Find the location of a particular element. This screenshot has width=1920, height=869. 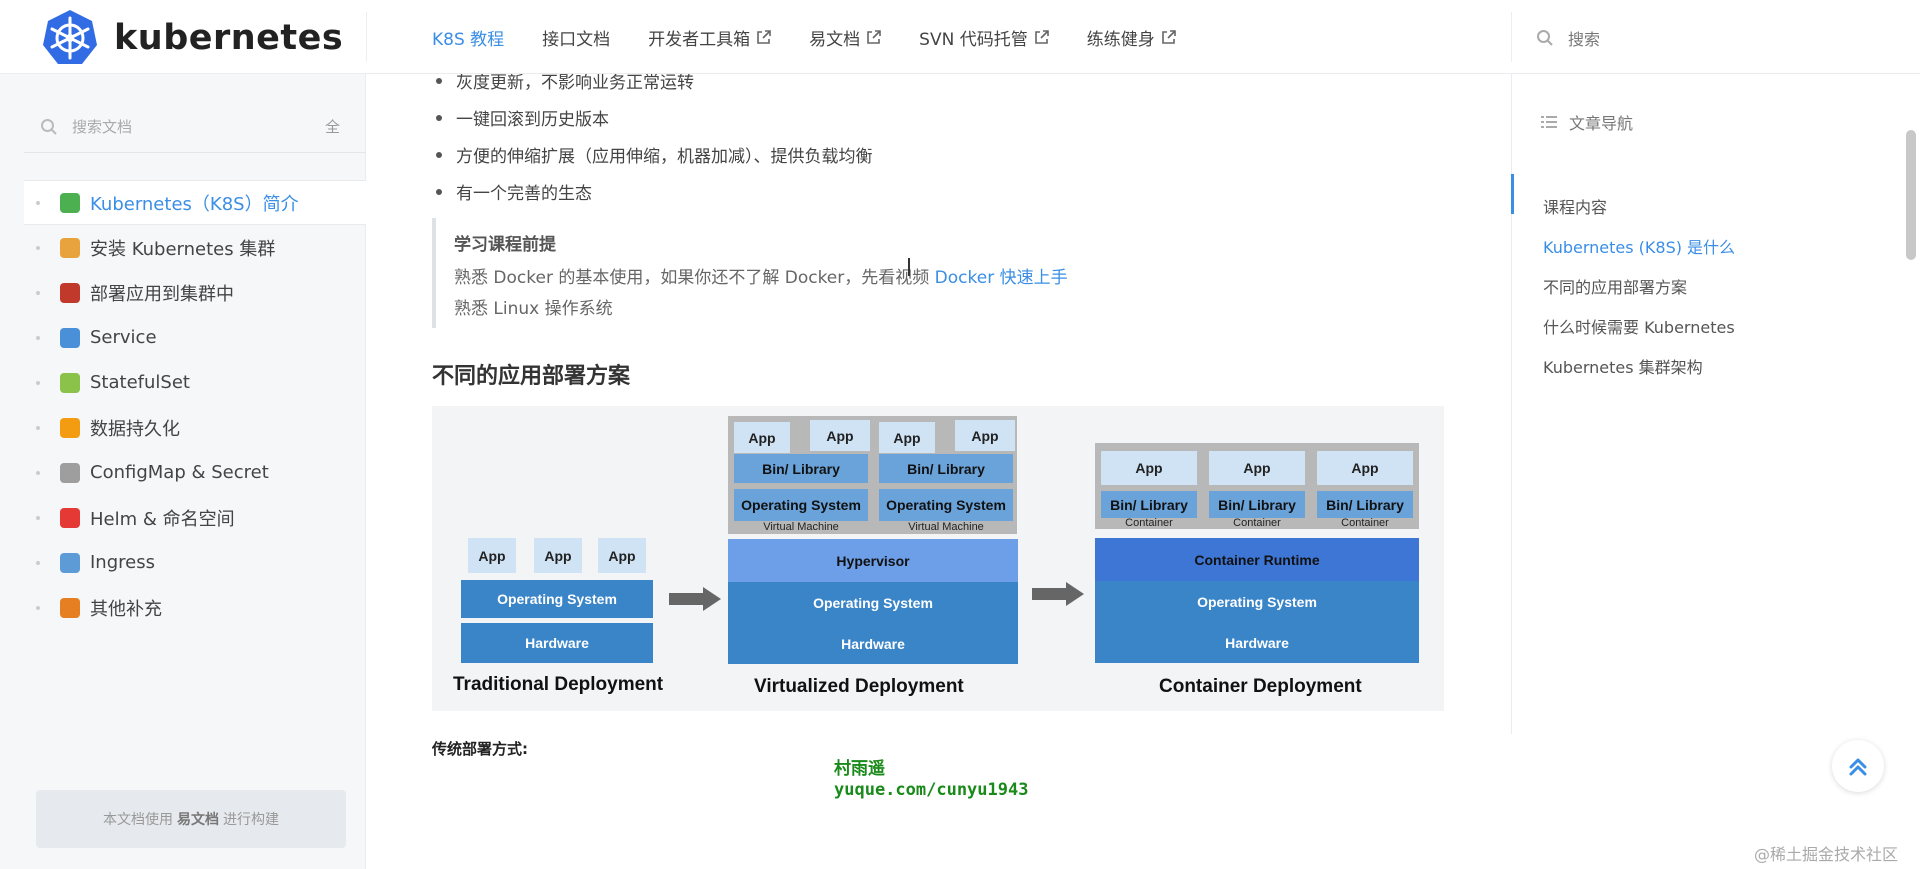

doc-search-placeholder: 搜索文档 is located at coordinates (102, 127).